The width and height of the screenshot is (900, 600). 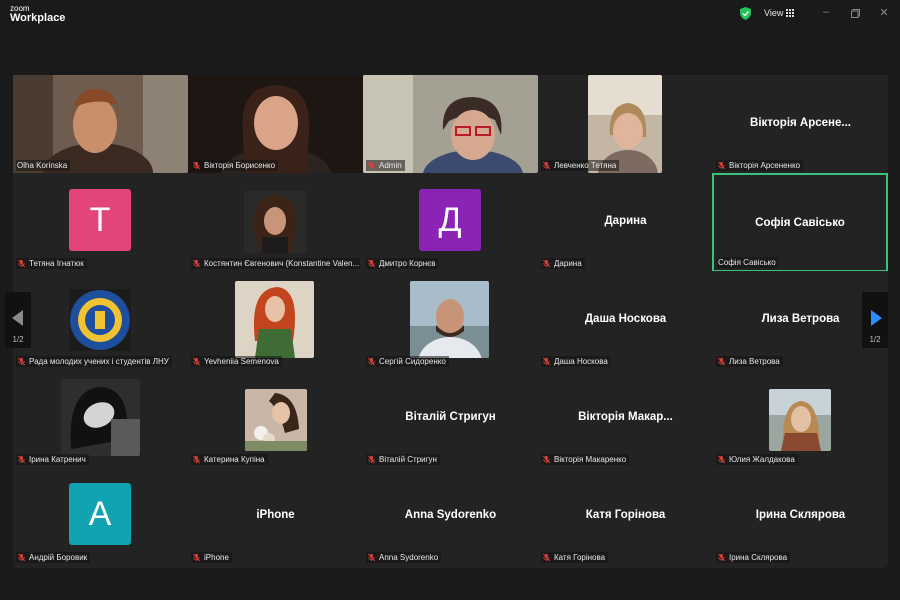 I want to click on participant-display-name: Софія Савісько, so click(x=800, y=223).